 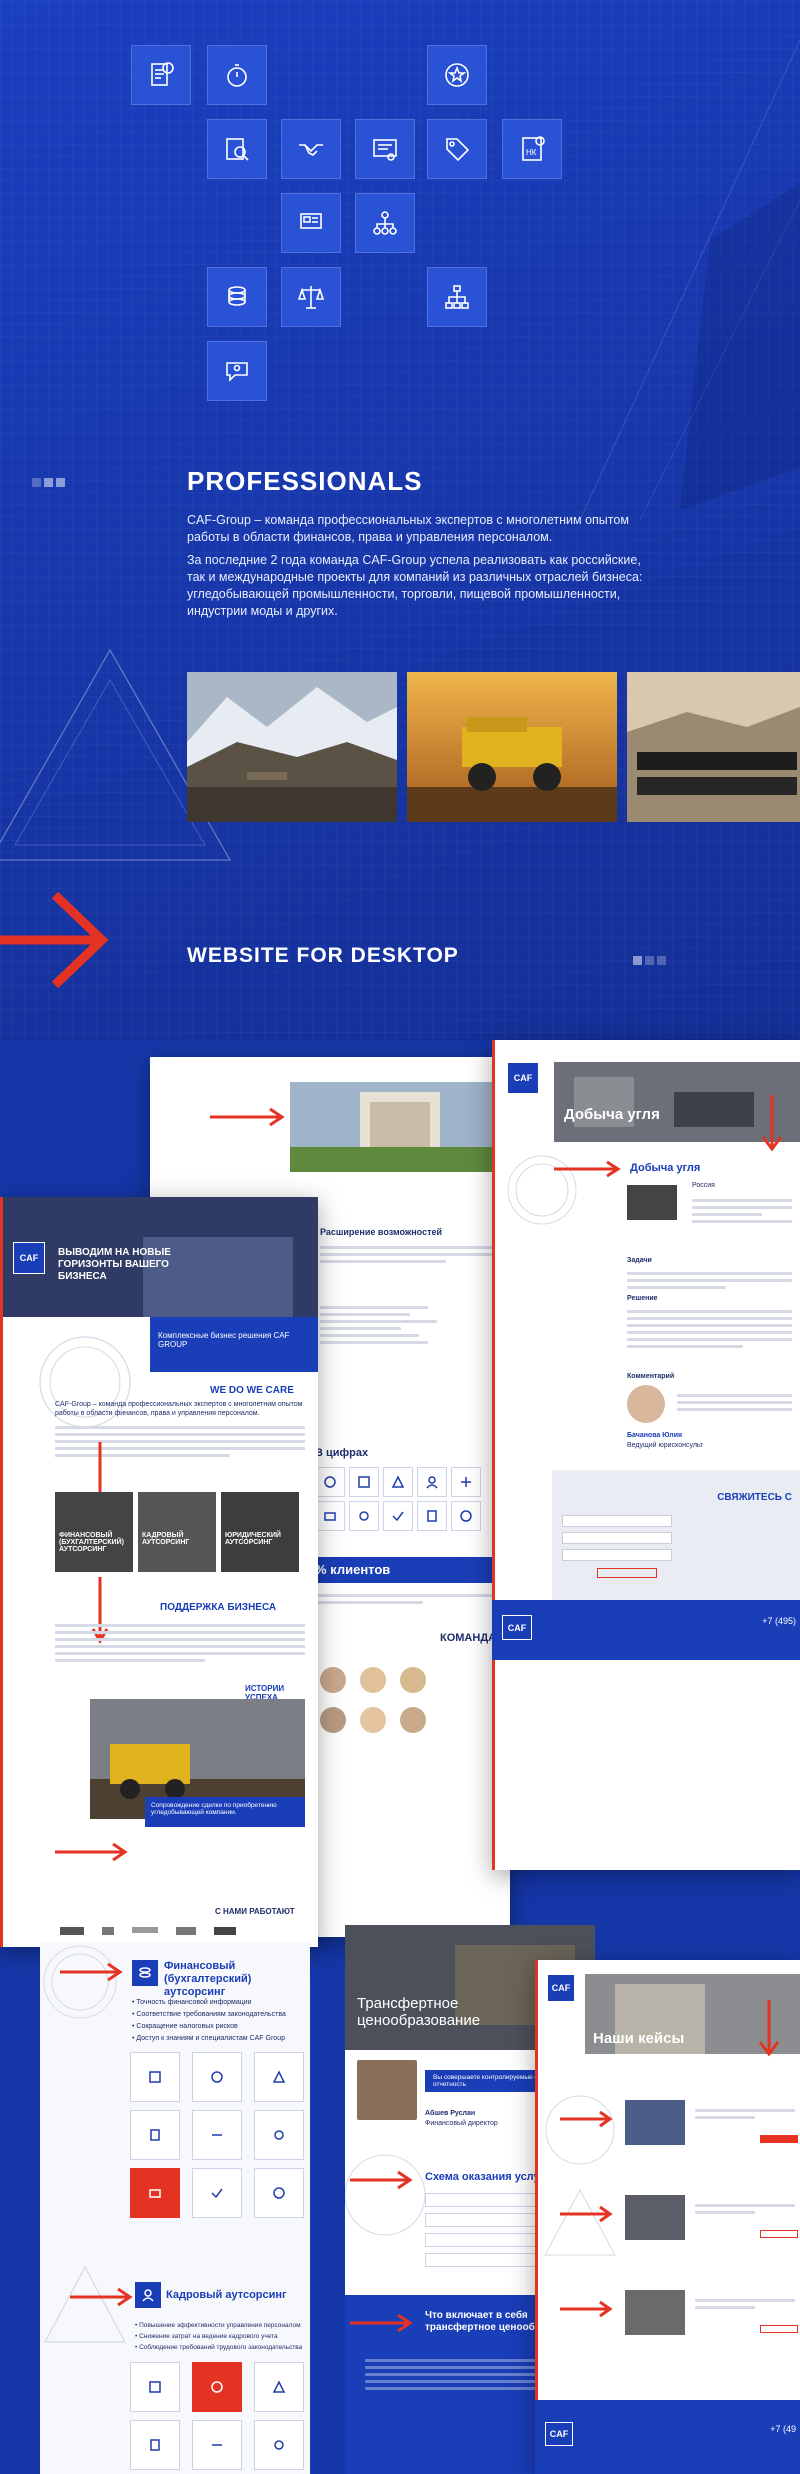 I want to click on send-button, so click(x=627, y=1573).